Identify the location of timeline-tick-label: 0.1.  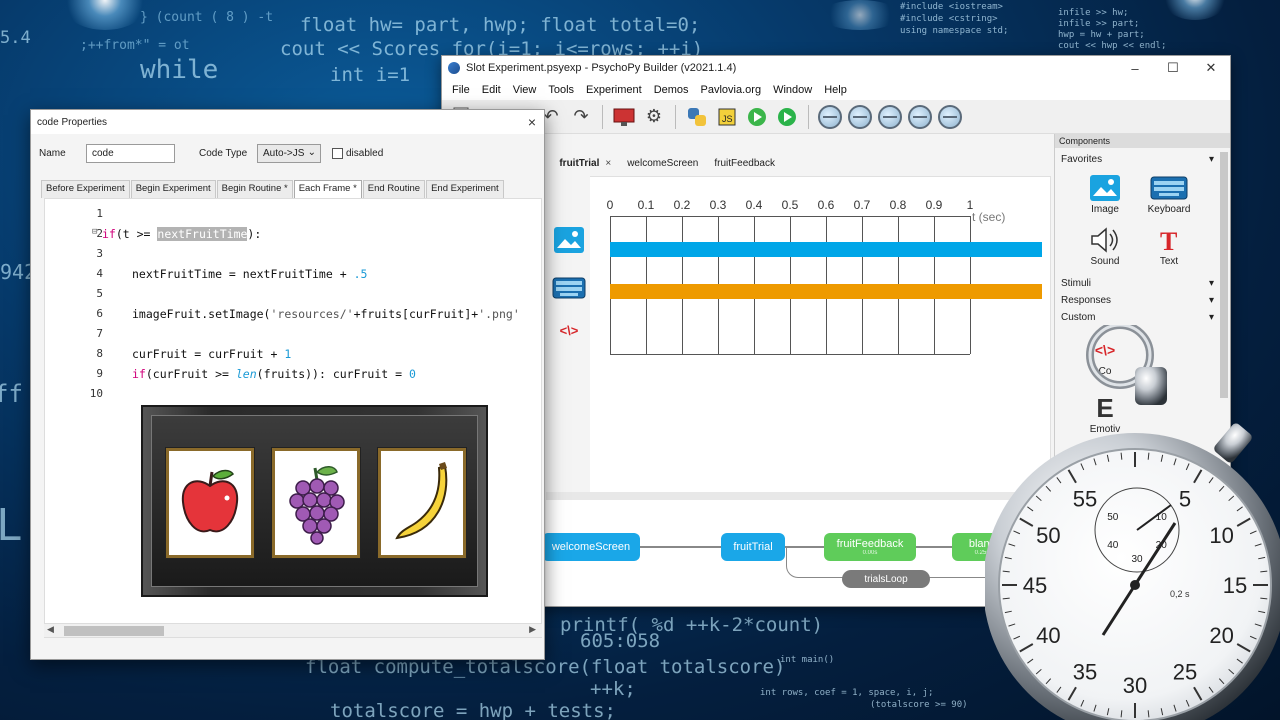
(646, 205).